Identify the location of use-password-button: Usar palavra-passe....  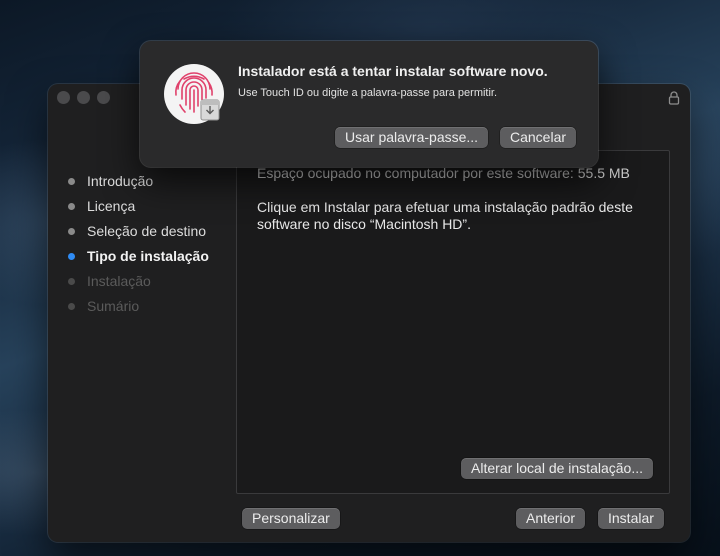
(412, 137).